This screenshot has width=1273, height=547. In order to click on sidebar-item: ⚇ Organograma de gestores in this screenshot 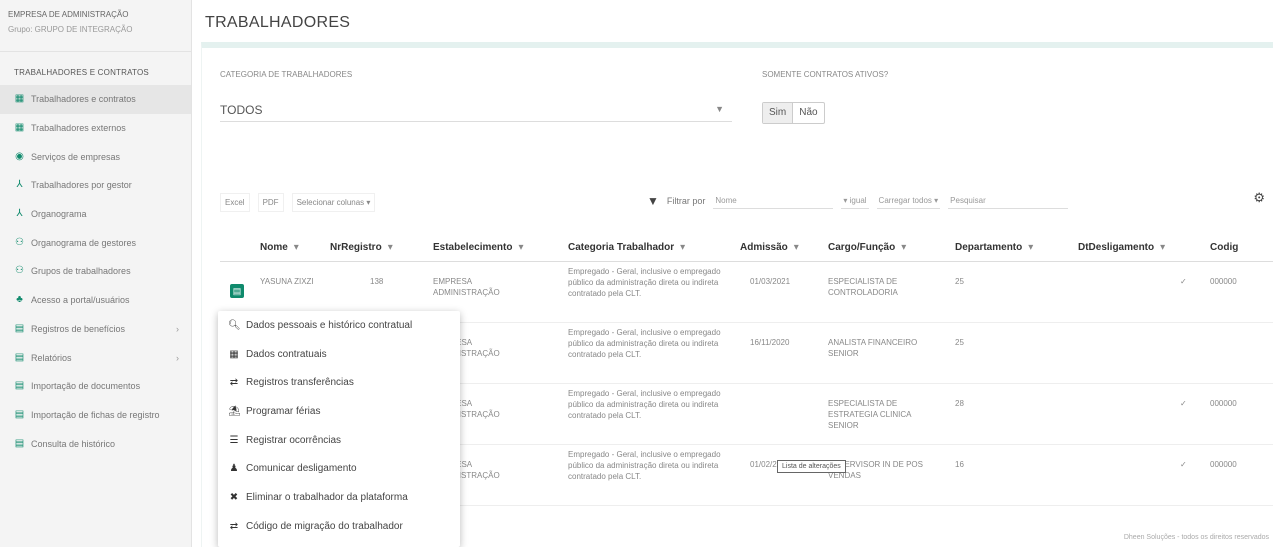, I will do `click(95, 242)`.